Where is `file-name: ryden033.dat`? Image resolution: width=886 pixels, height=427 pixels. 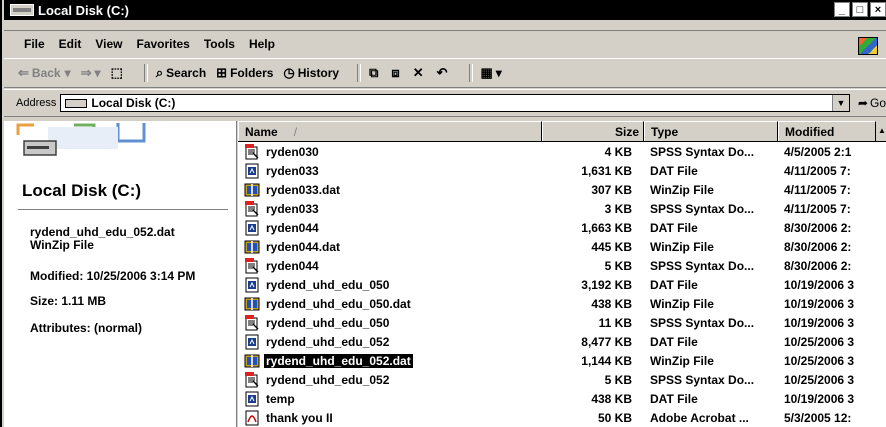
file-name: ryden033.dat is located at coordinates (303, 189).